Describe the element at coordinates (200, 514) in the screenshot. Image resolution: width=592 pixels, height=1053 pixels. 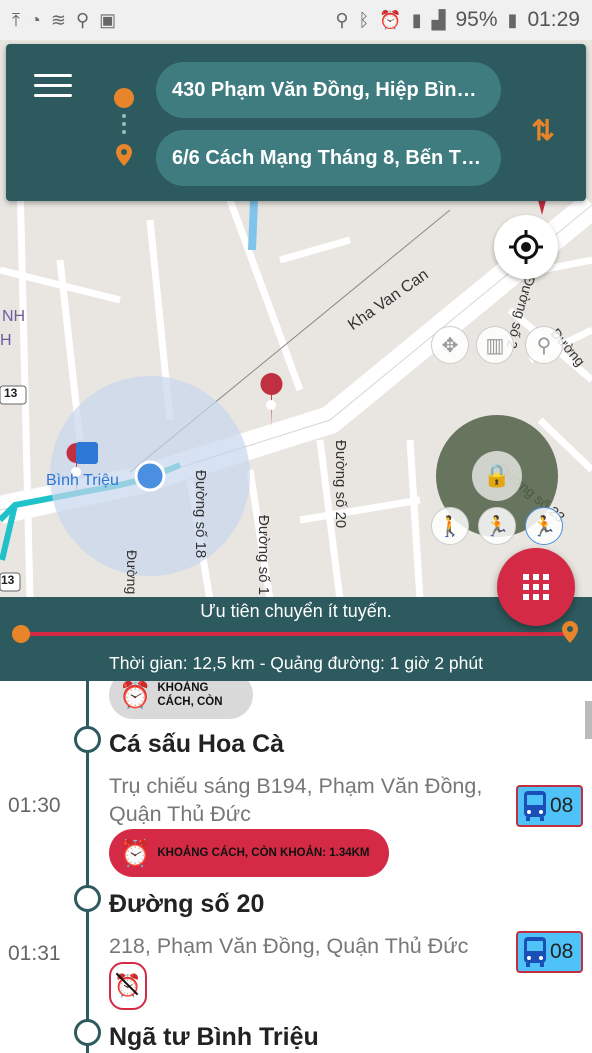
I see `street-label-duong-so-18: Đường số 18` at that location.